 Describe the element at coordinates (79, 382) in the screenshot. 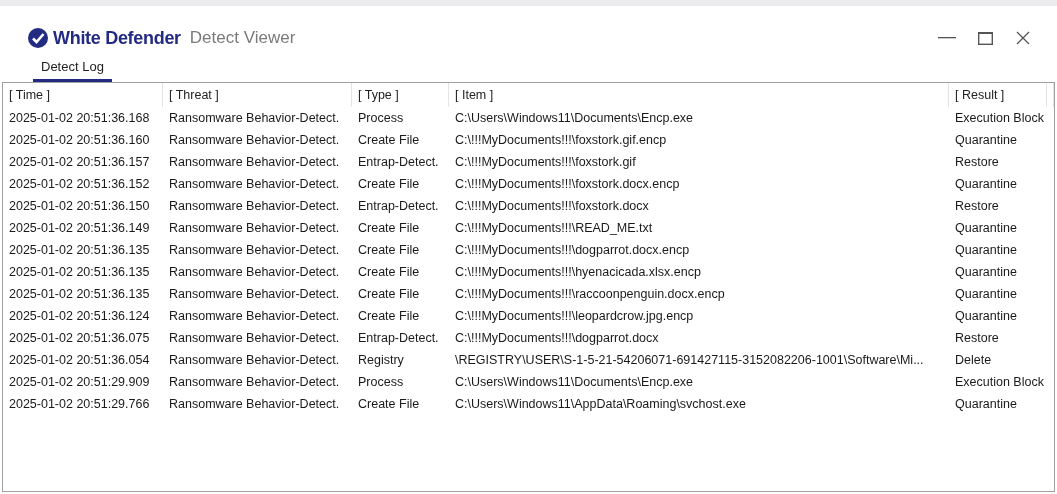

I see `table-cell-text: 2025-01-02 20:51:29.909` at that location.